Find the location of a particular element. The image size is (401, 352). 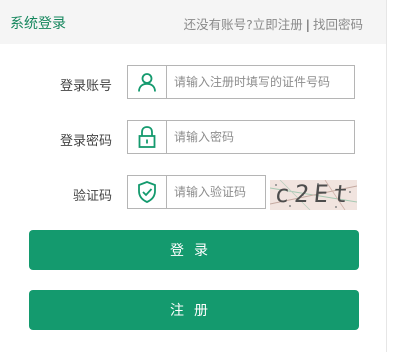

shield-check-icon is located at coordinates (147, 192).